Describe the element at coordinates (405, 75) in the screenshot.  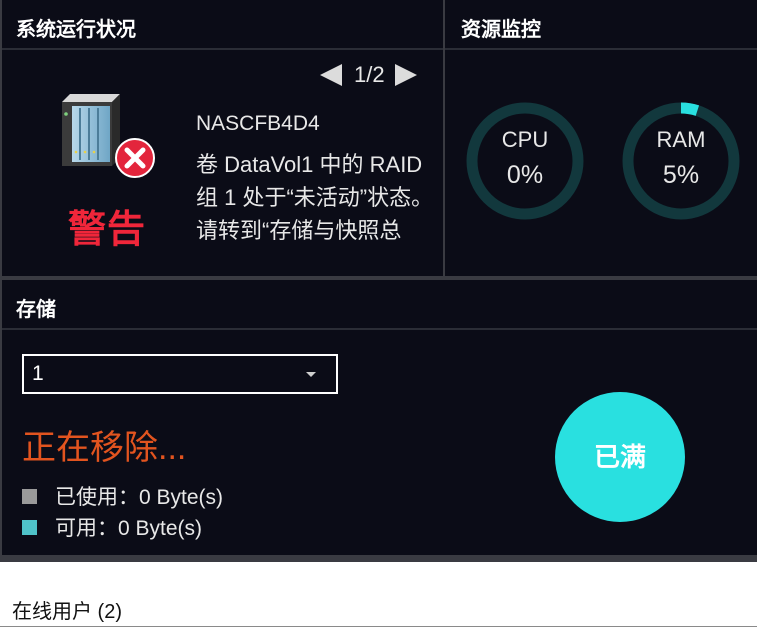
I see `next-page-icon` at that location.